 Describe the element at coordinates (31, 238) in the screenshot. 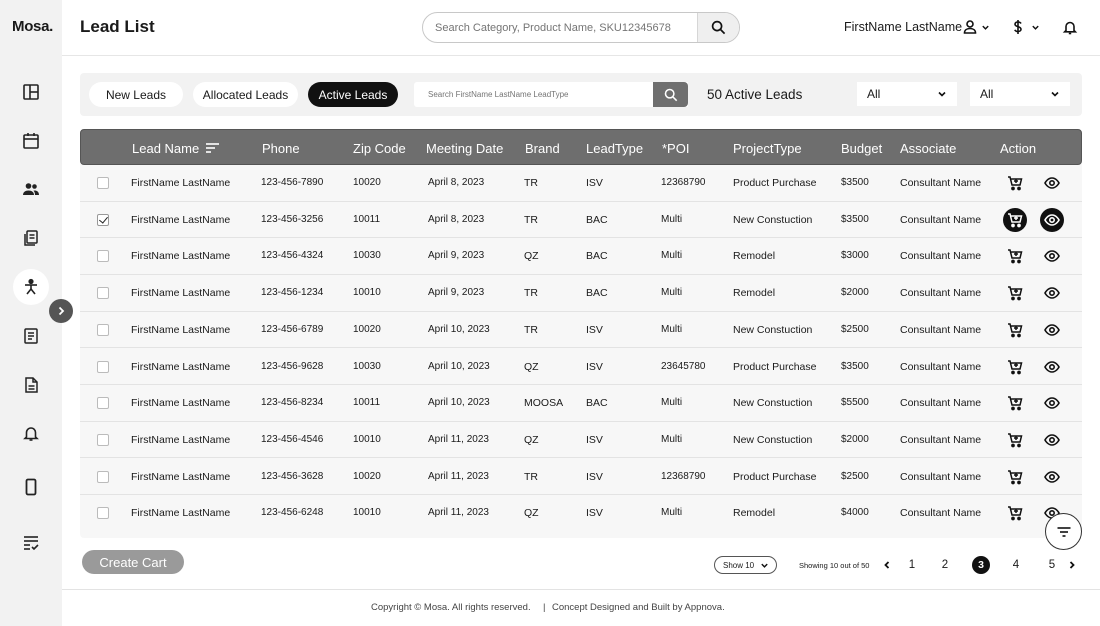

I see `documents-icon` at that location.